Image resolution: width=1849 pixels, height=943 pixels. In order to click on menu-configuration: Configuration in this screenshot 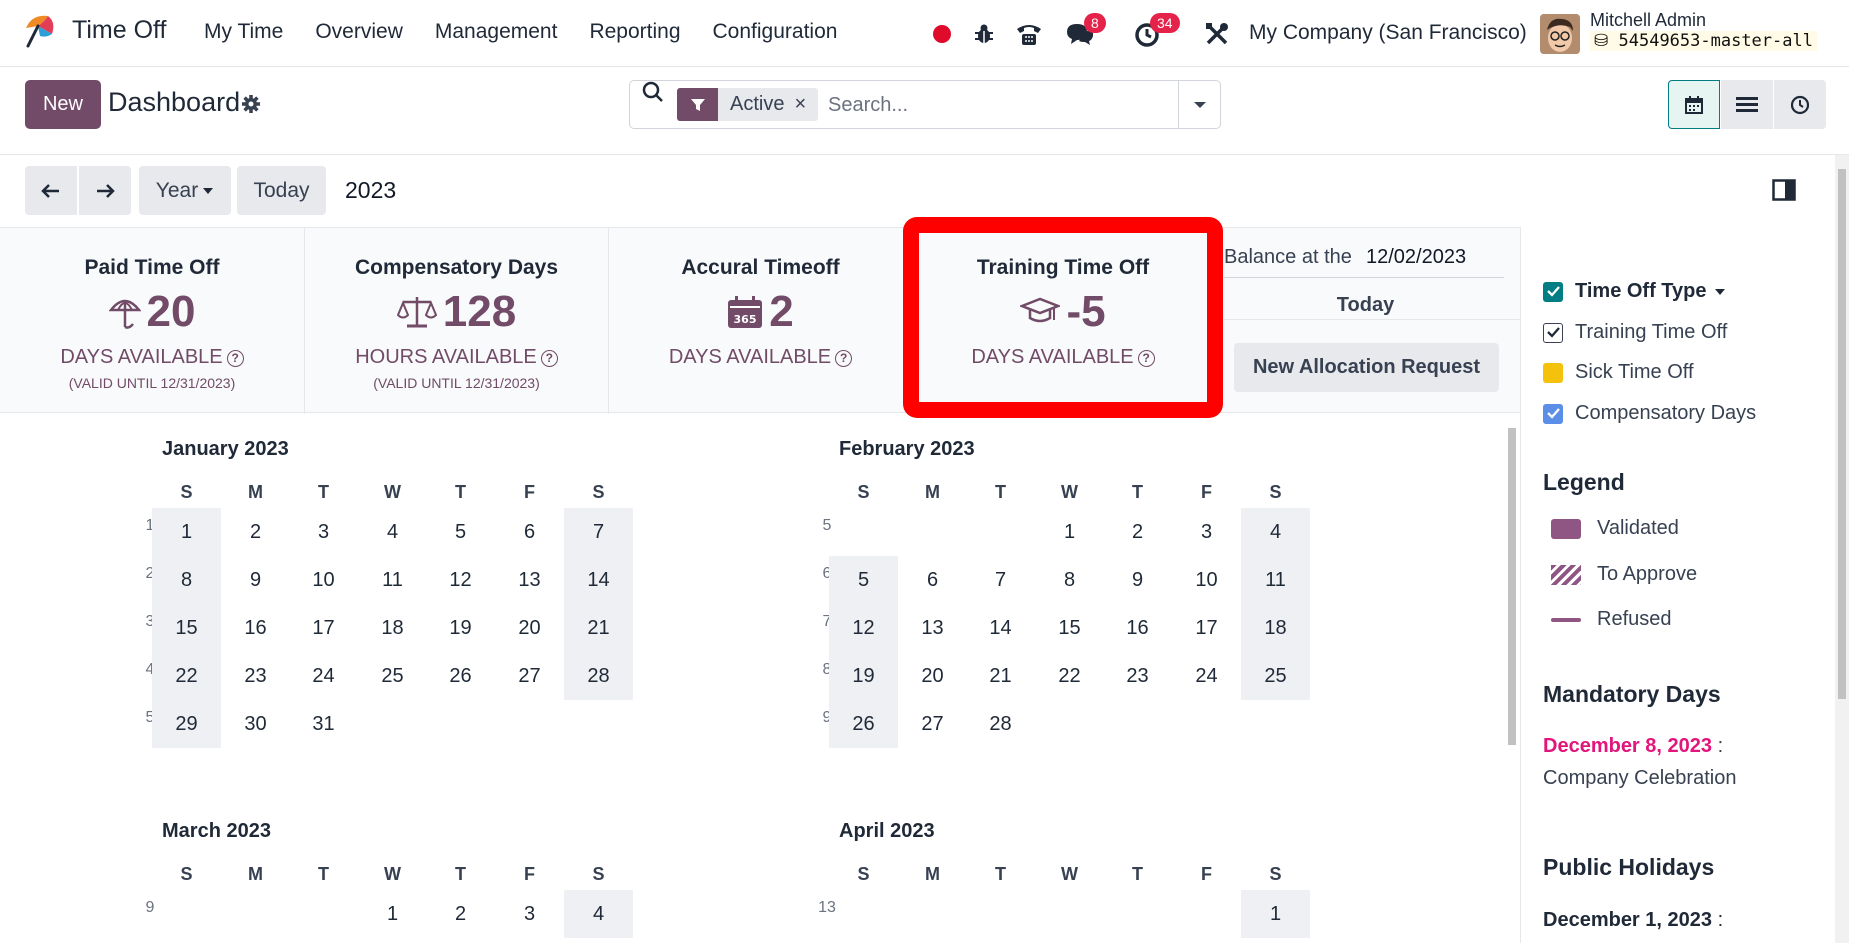, I will do `click(775, 32)`.